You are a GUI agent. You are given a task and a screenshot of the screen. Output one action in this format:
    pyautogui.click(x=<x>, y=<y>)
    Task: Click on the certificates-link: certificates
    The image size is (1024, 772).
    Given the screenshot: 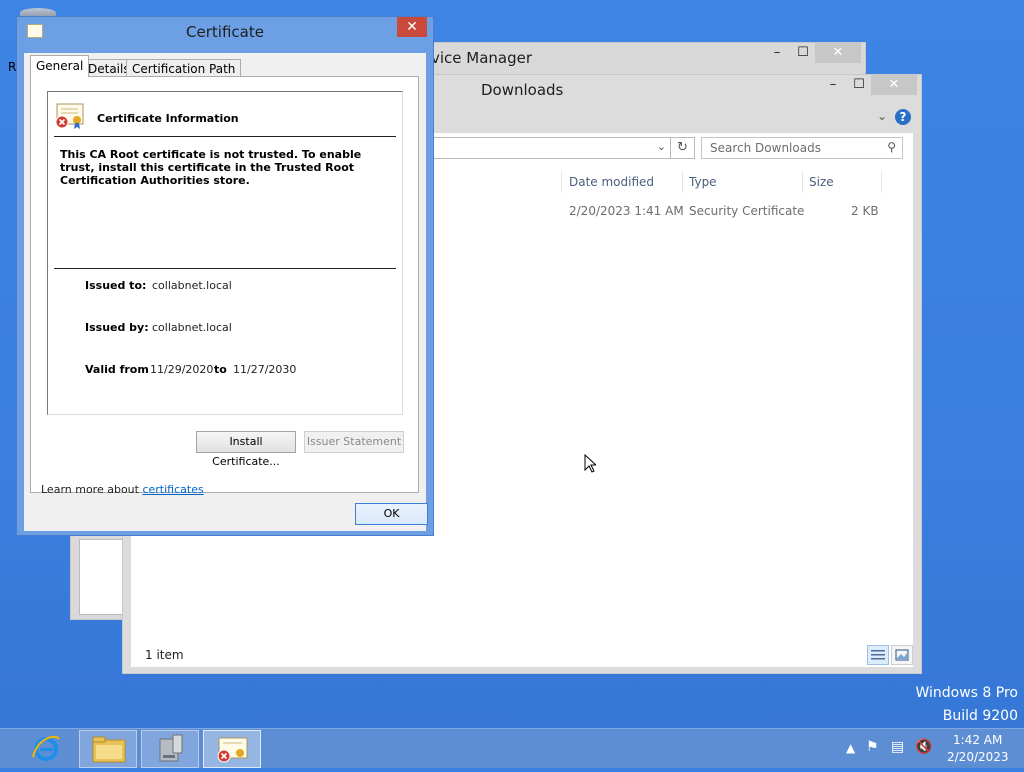 What is the action you would take?
    pyautogui.click(x=172, y=489)
    